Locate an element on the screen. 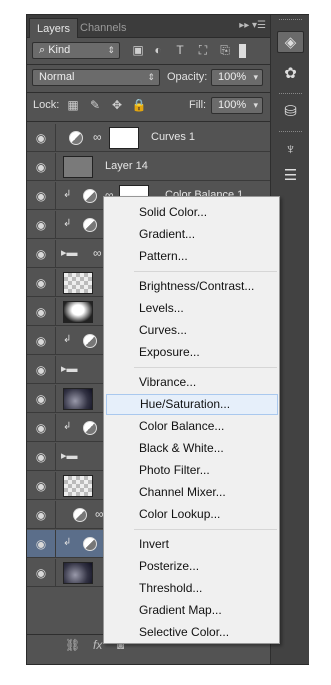 This screenshot has height=685, width=331. filter-kind-label: Kind is located at coordinates (59, 50).